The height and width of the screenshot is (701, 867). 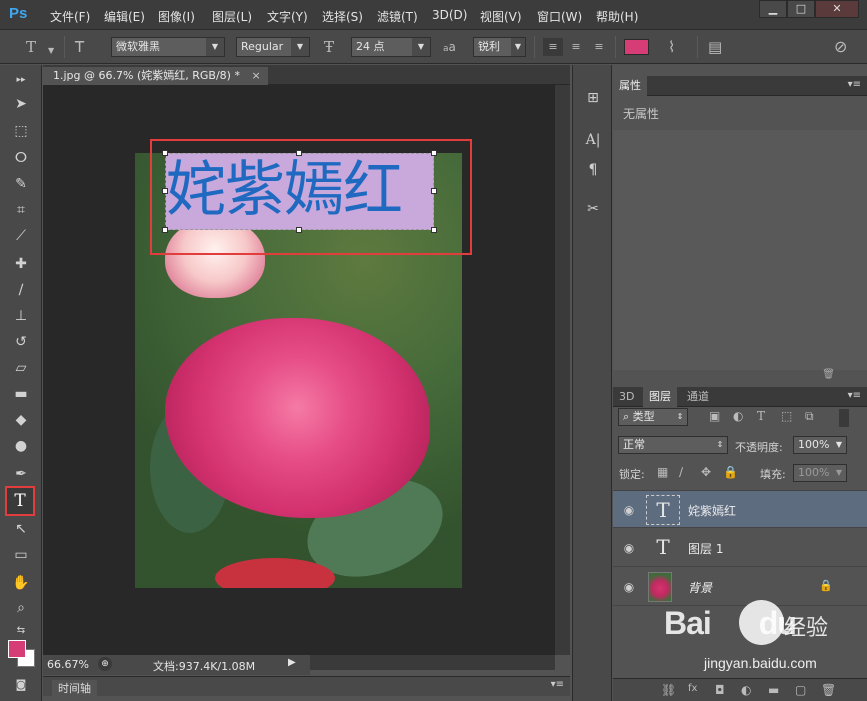 What do you see at coordinates (828, 690) in the screenshot?
I see `delete-layer-icon: 🗑` at bounding box center [828, 690].